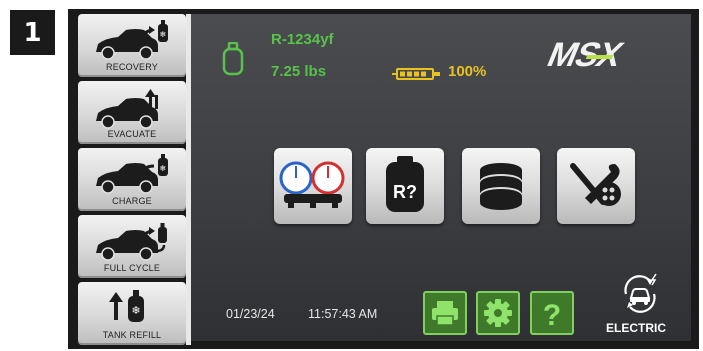 This screenshot has height=351, width=703. What do you see at coordinates (132, 67) in the screenshot?
I see `sidebar-item-label: RECOVERY` at bounding box center [132, 67].